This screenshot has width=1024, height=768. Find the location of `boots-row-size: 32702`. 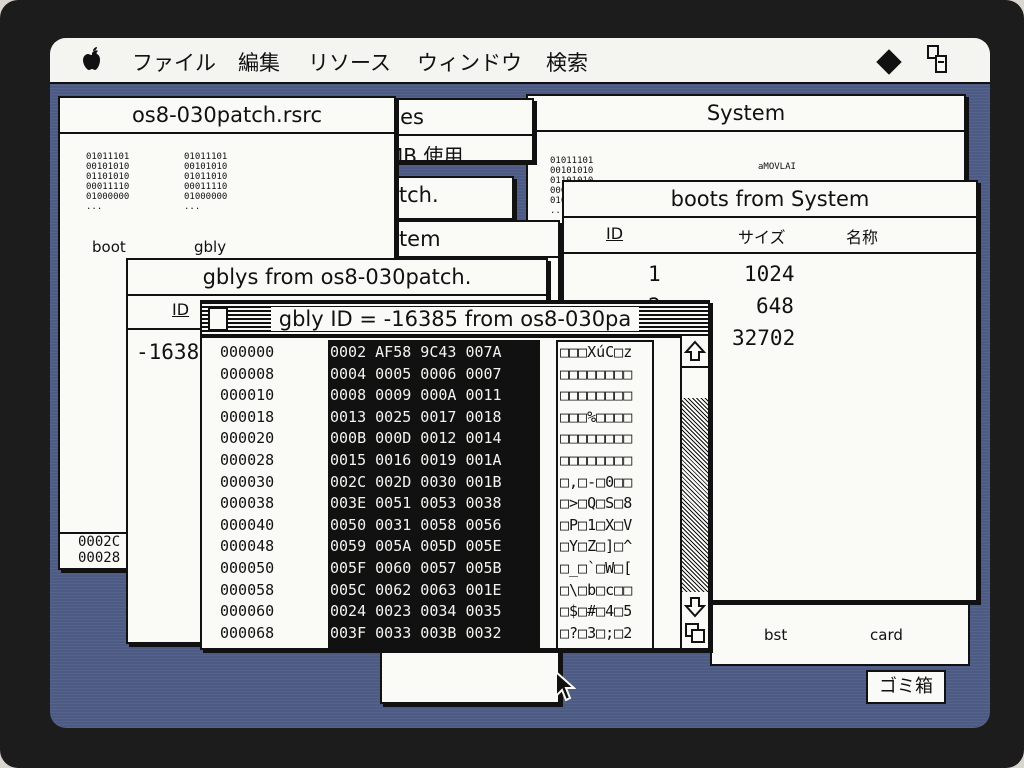

boots-row-size: 32702 is located at coordinates (763, 338).